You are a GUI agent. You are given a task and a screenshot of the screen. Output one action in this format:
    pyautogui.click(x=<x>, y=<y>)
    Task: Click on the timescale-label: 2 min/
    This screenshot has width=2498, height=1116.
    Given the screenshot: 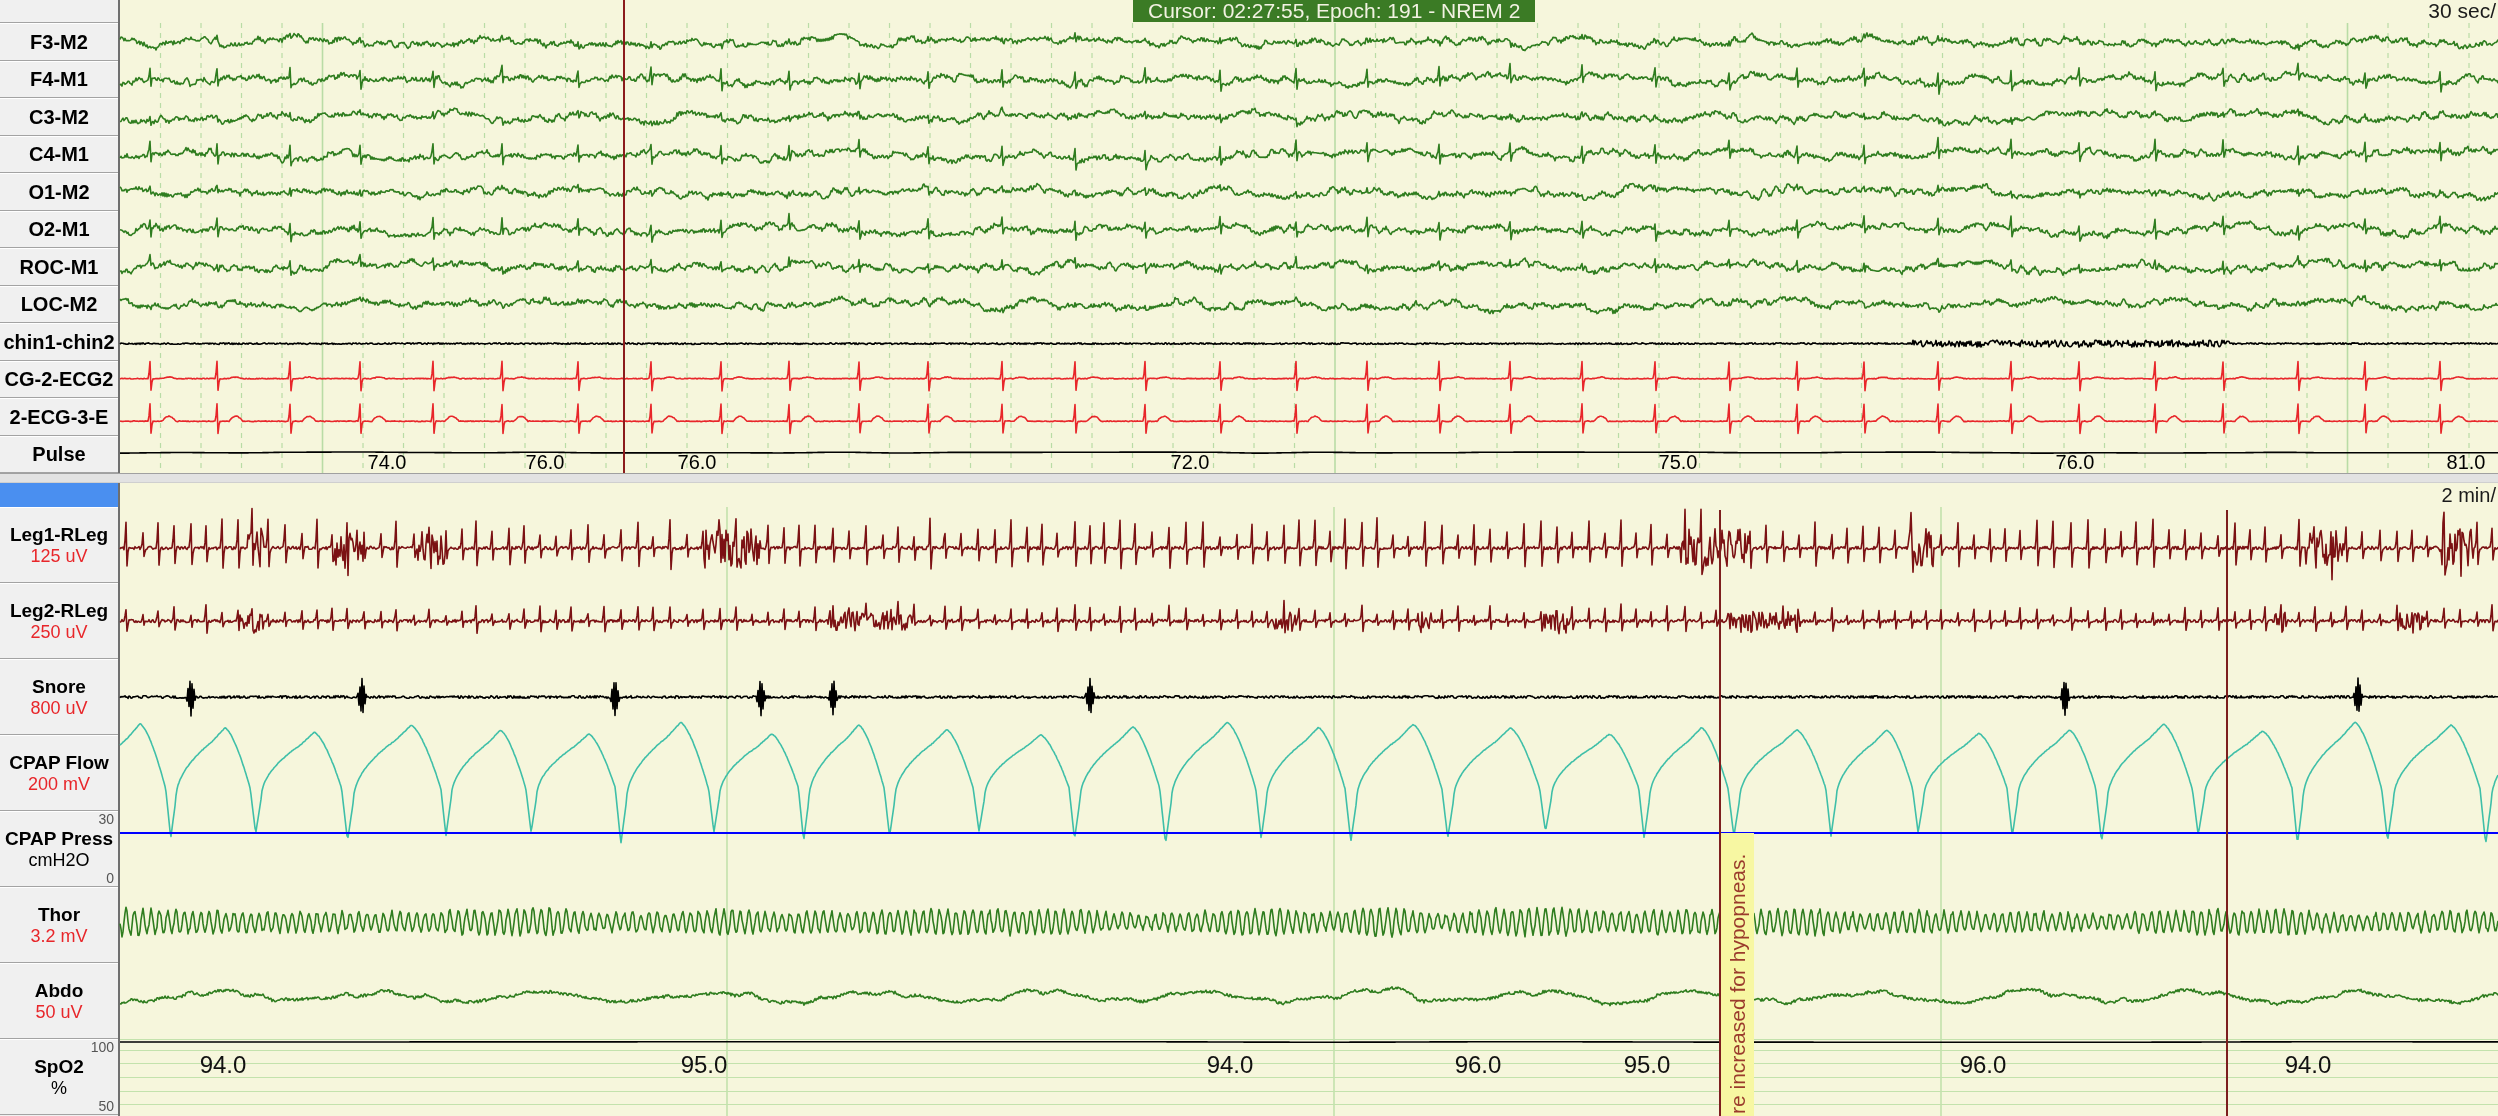 What is the action you would take?
    pyautogui.click(x=2469, y=495)
    